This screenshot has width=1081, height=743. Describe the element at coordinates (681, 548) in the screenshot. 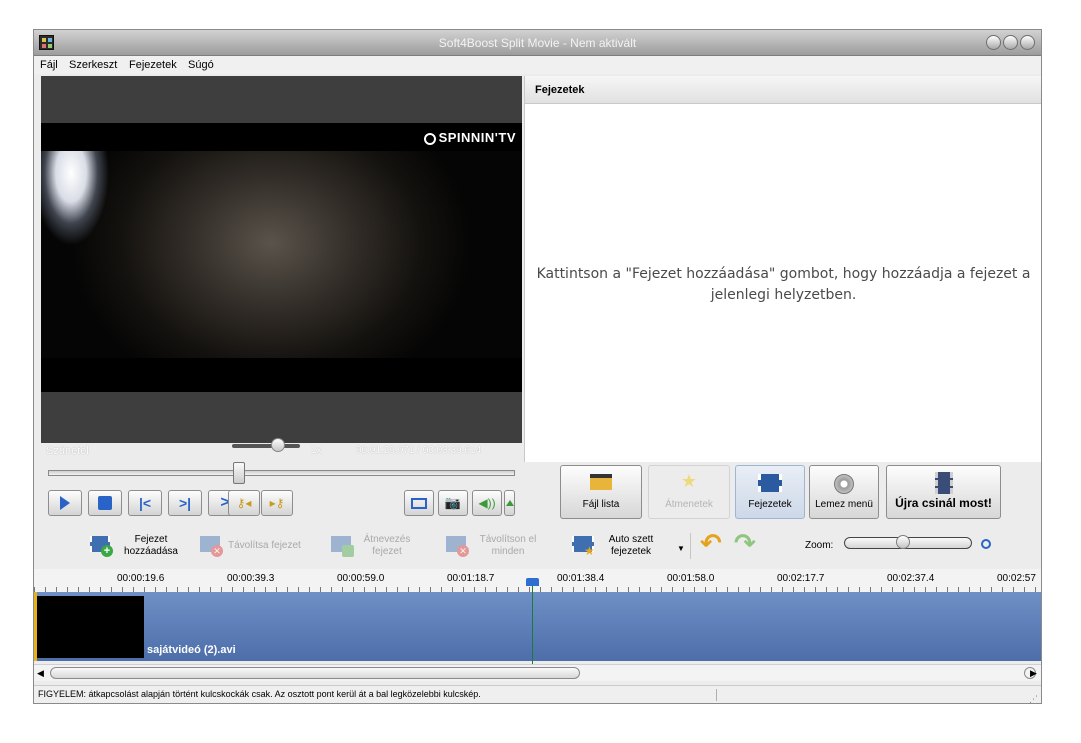

I see `auto-chapters-dropdown-icon: ▼` at that location.